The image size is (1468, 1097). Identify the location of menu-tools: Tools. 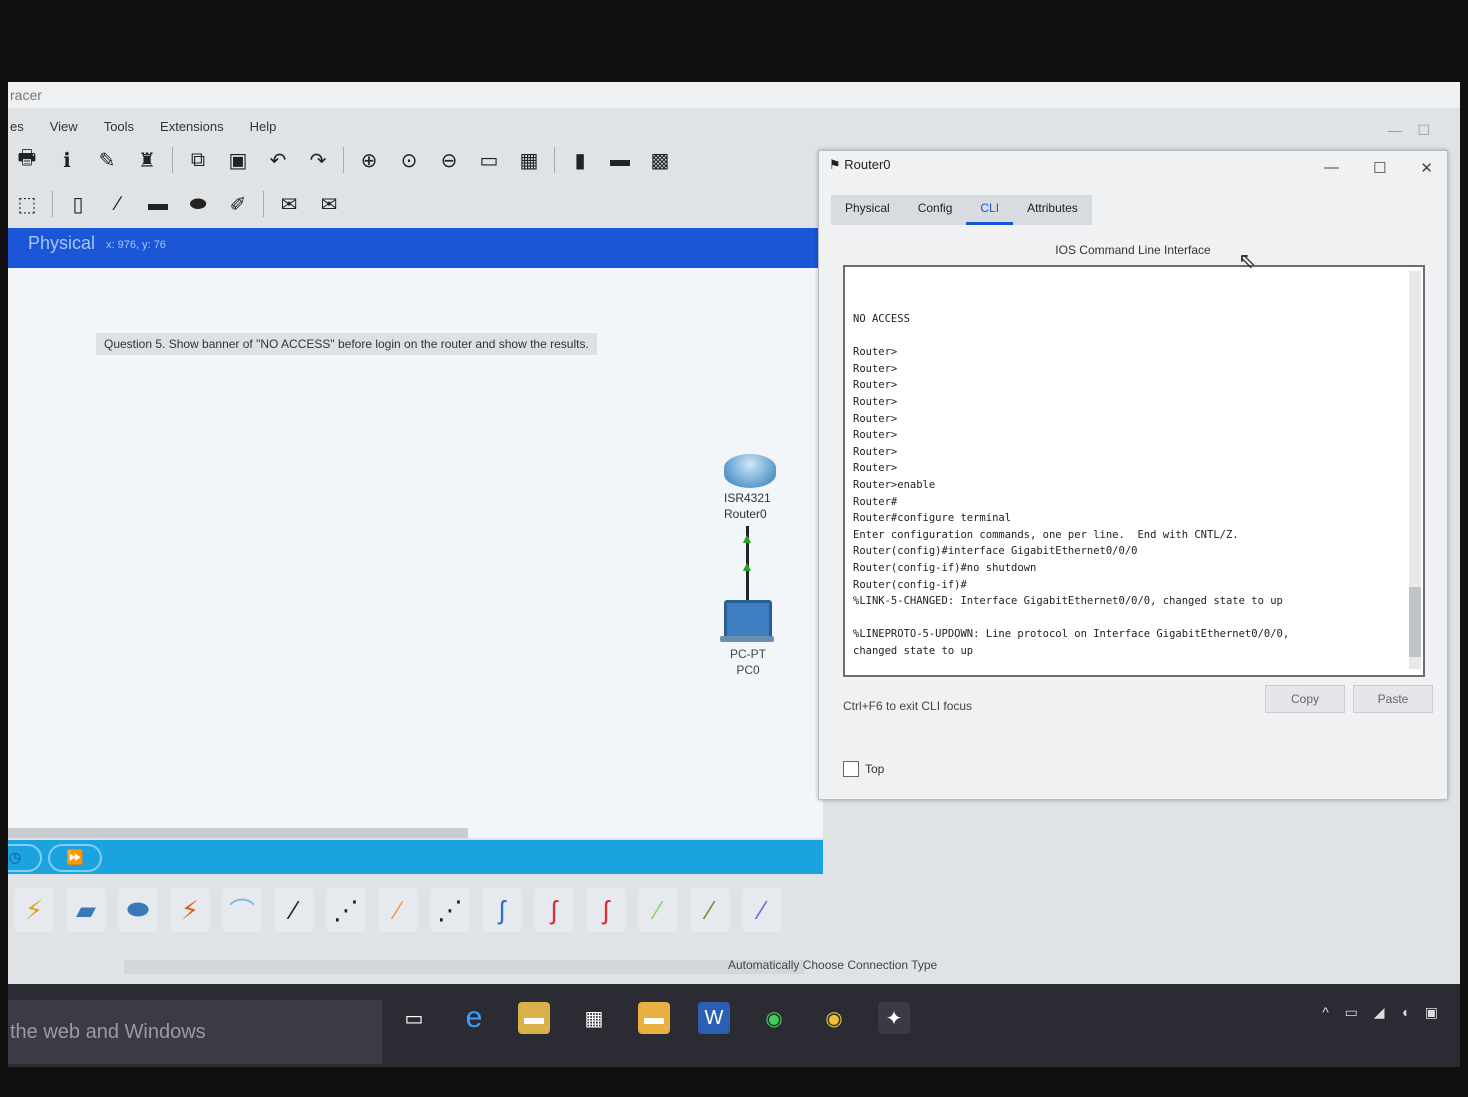
(119, 126).